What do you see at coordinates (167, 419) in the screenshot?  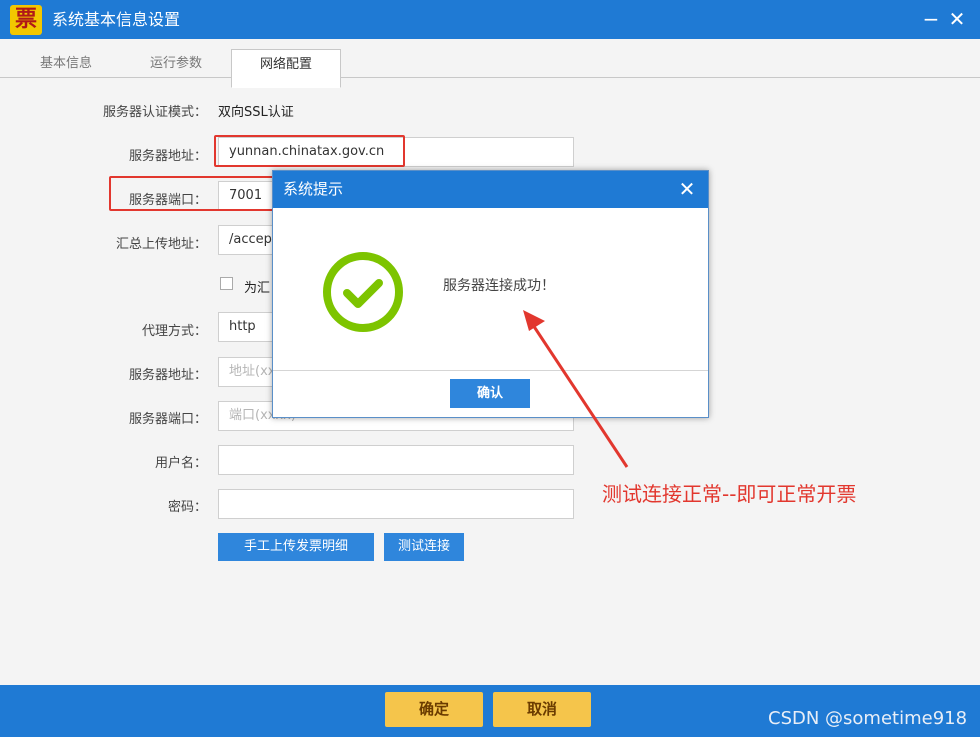 I see `proxy-port-label: 服务器端口：` at bounding box center [167, 419].